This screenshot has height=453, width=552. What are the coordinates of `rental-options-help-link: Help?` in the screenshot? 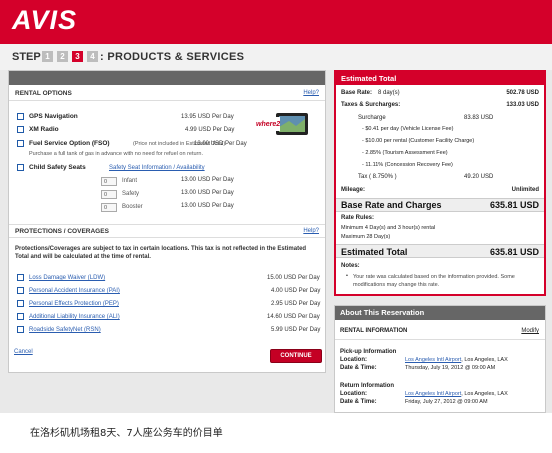 It's located at (311, 93).